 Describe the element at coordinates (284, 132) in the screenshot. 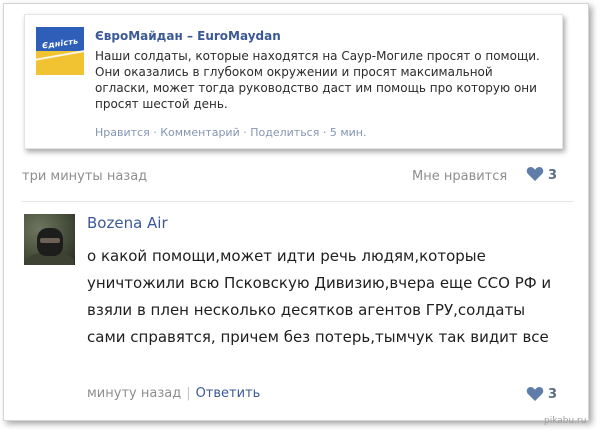

I see `post-share-link: Поделиться` at that location.